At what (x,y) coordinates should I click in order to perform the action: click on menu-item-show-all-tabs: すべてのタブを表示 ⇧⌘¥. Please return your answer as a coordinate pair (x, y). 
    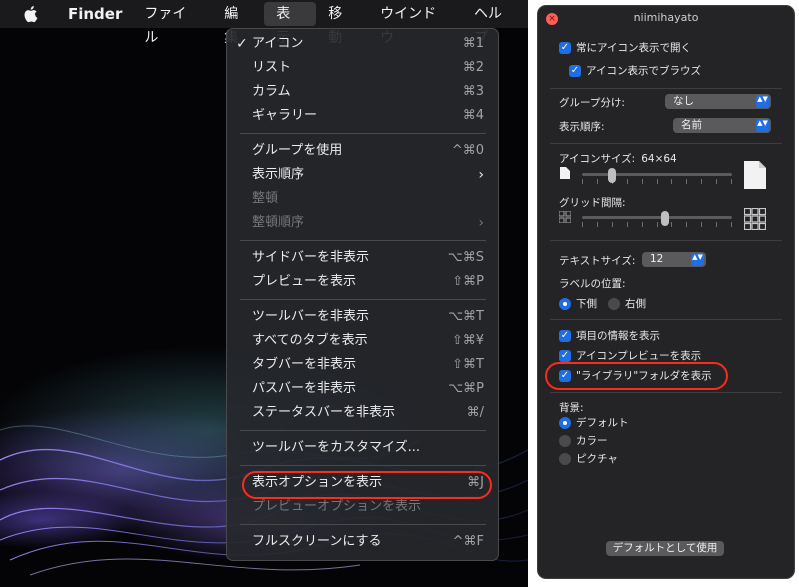
    Looking at the image, I should click on (362, 341).